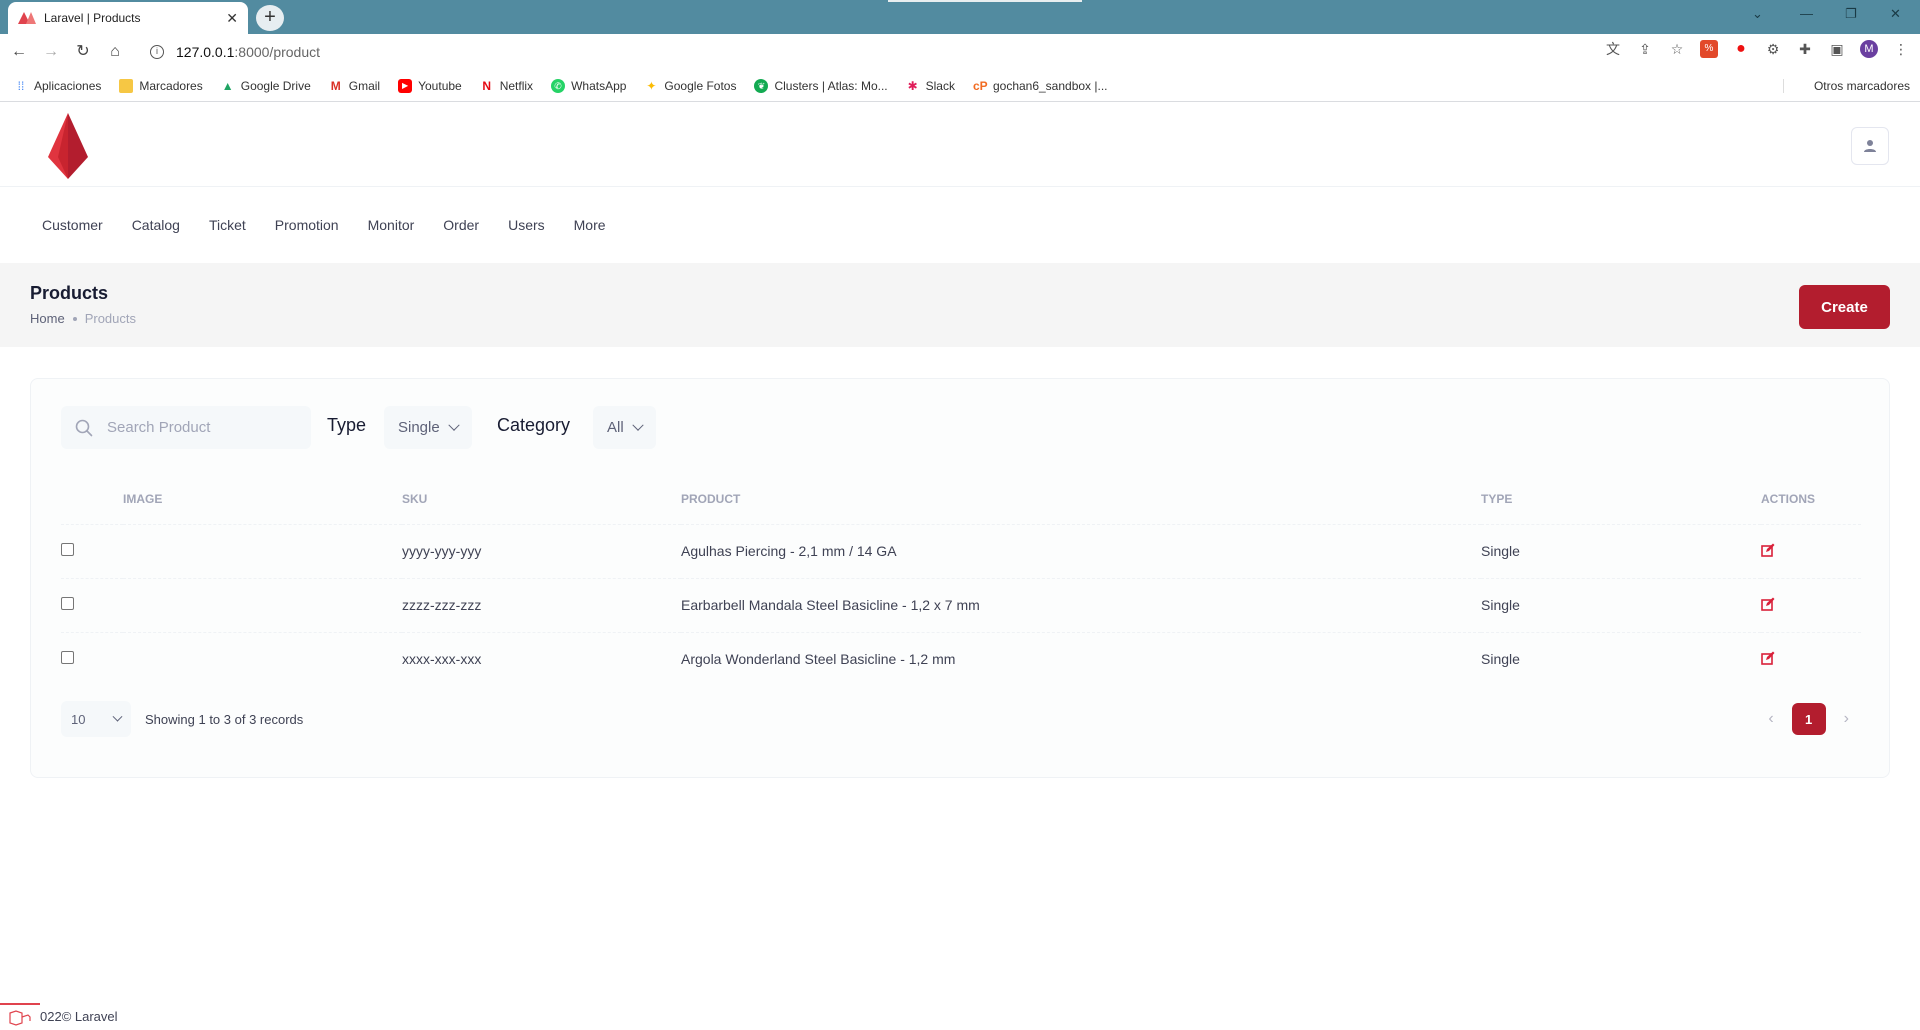  Describe the element at coordinates (96, 719) in the screenshot. I see `page-length-select: 10` at that location.